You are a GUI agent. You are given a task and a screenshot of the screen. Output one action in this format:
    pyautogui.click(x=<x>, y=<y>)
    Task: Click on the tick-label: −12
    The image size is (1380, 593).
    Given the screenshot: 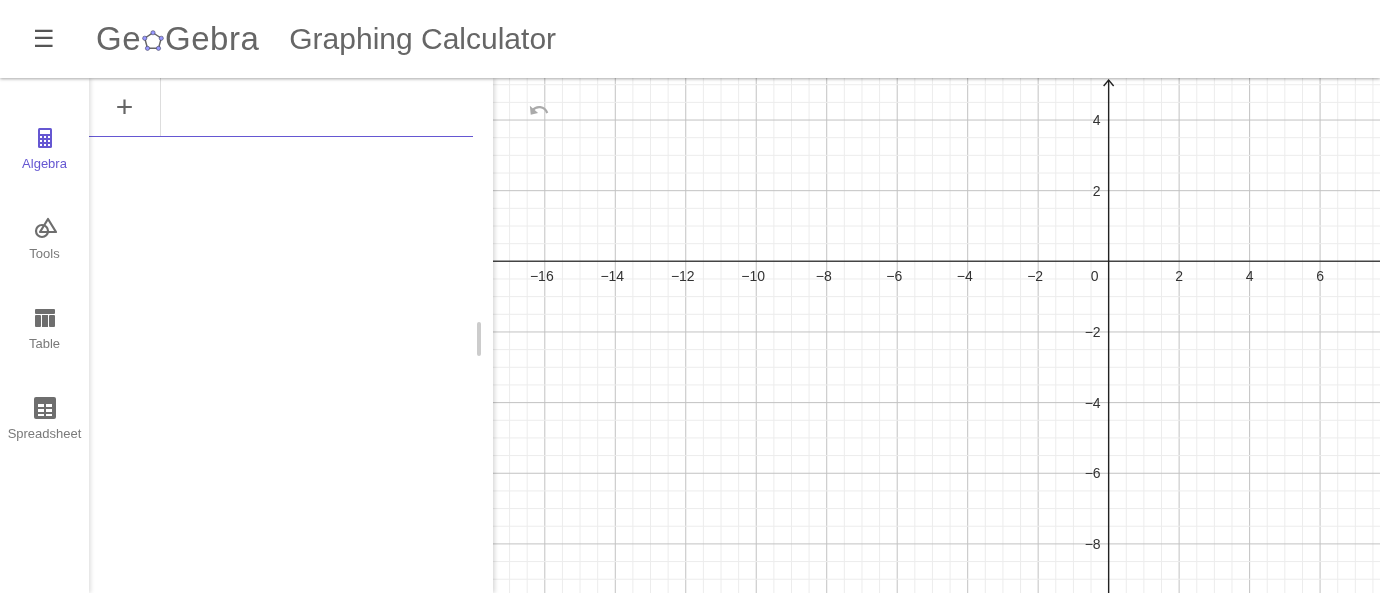 What is the action you would take?
    pyautogui.click(x=682, y=276)
    